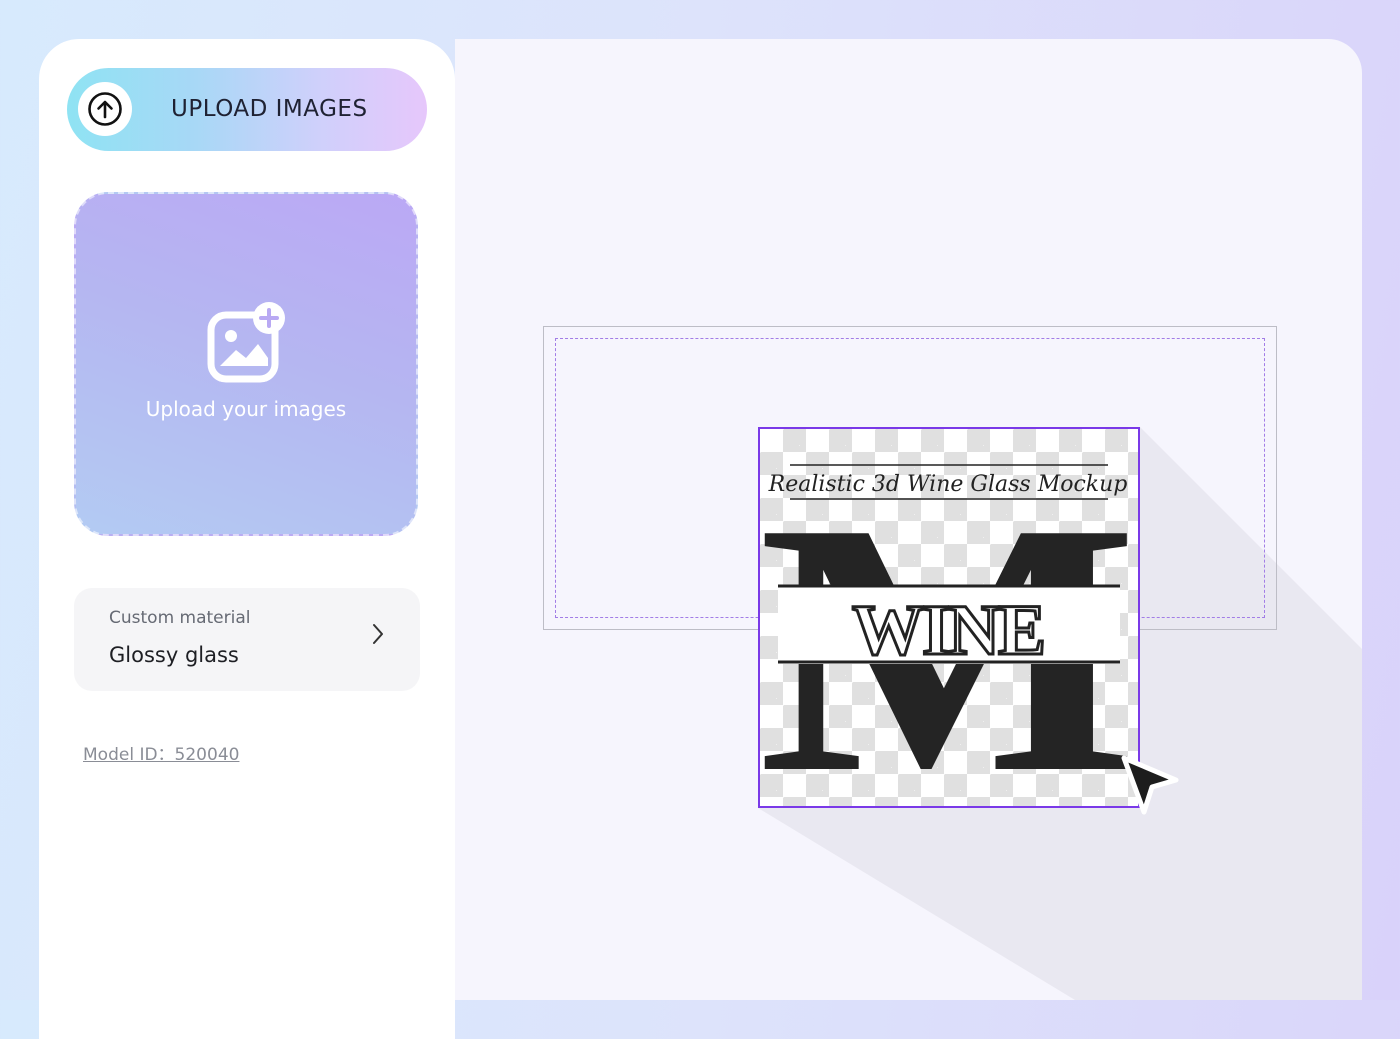 Image resolution: width=1400 pixels, height=1039 pixels. I want to click on custom-material-selector: Custom material Glossy glass, so click(247, 639).